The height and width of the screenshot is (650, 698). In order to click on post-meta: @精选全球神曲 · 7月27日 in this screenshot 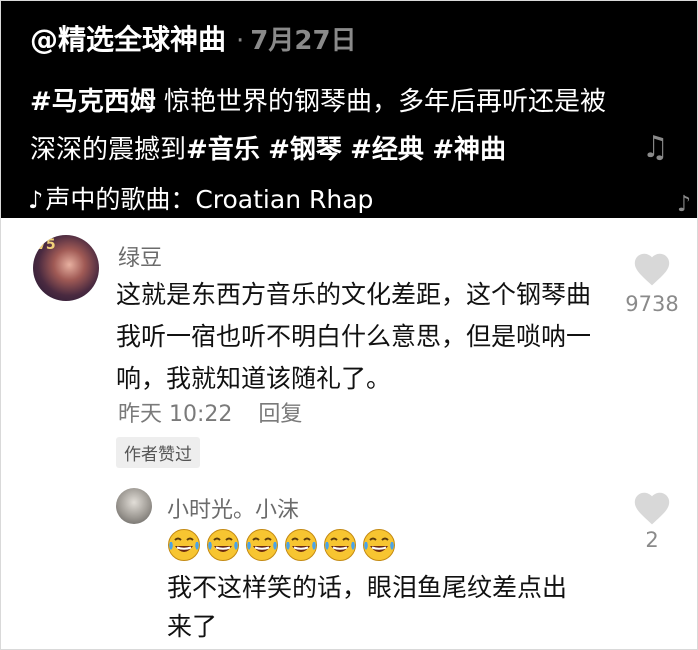, I will do `click(193, 38)`.